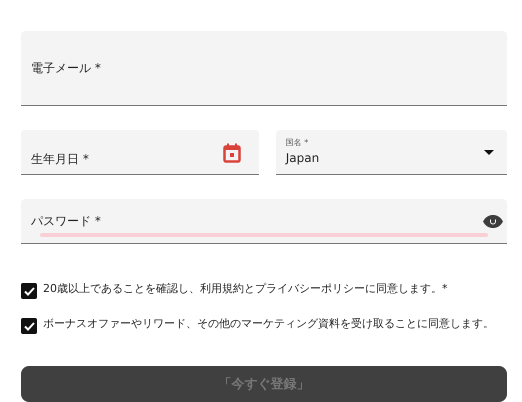 This screenshot has height=402, width=522. I want to click on checkbox-label: 20歳以上であることを確認し、利用規約とプライバシーポリシーに同意します。*, so click(245, 288).